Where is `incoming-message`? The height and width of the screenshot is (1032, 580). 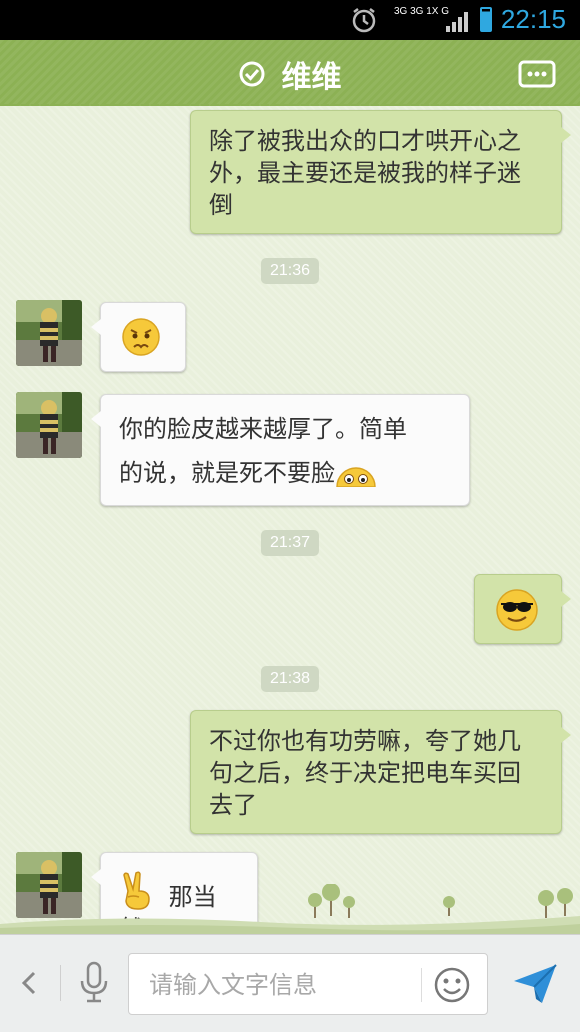
incoming-message is located at coordinates (138, 337).